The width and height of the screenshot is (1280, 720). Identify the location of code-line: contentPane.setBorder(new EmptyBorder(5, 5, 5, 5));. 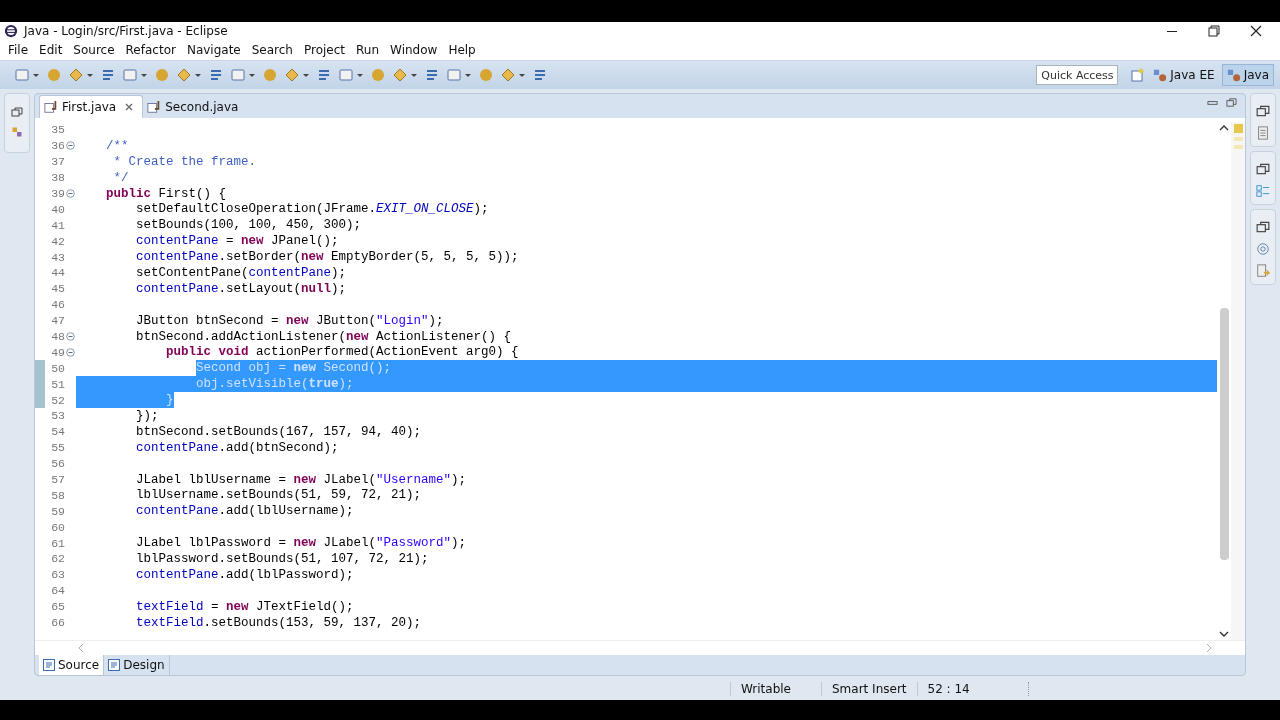
(327, 257).